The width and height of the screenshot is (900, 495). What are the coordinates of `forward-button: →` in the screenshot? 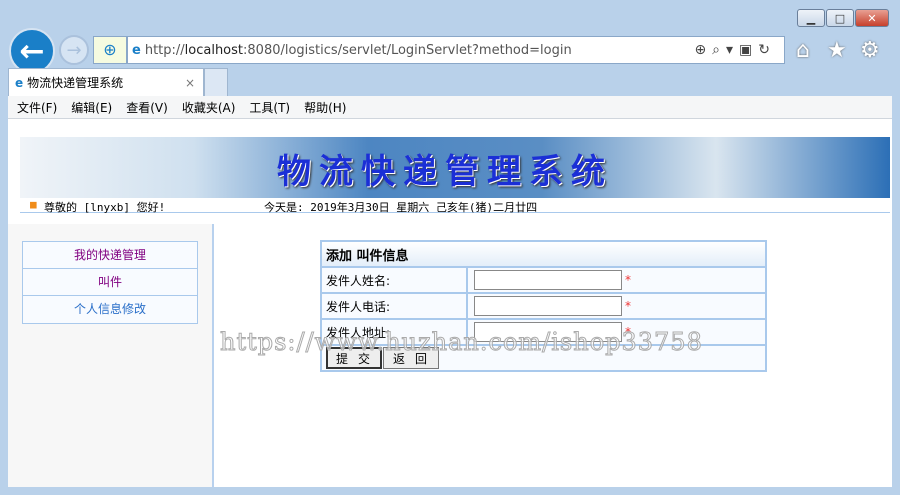 It's located at (74, 50).